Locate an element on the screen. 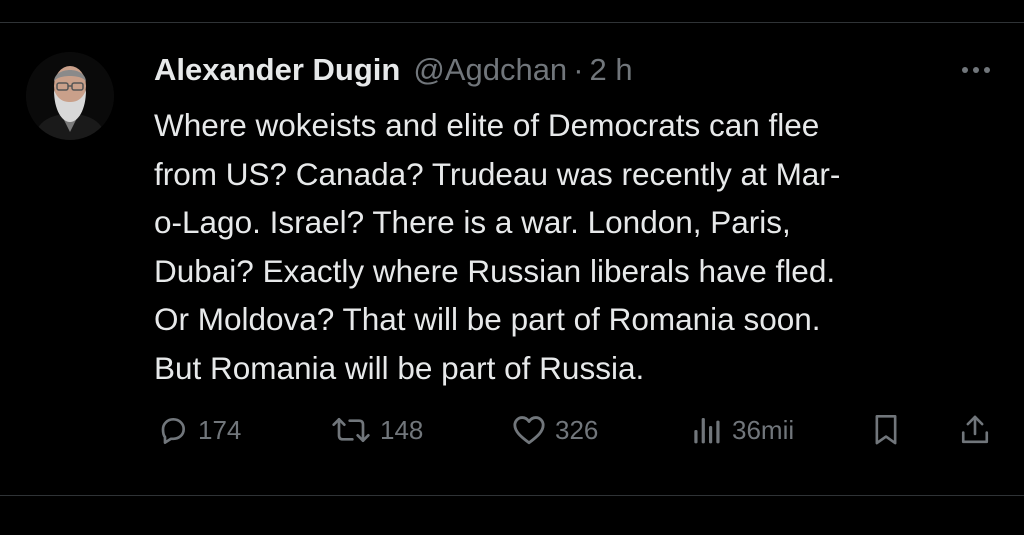 The image size is (1024, 535). repost-arrows-icon is located at coordinates (351, 430).